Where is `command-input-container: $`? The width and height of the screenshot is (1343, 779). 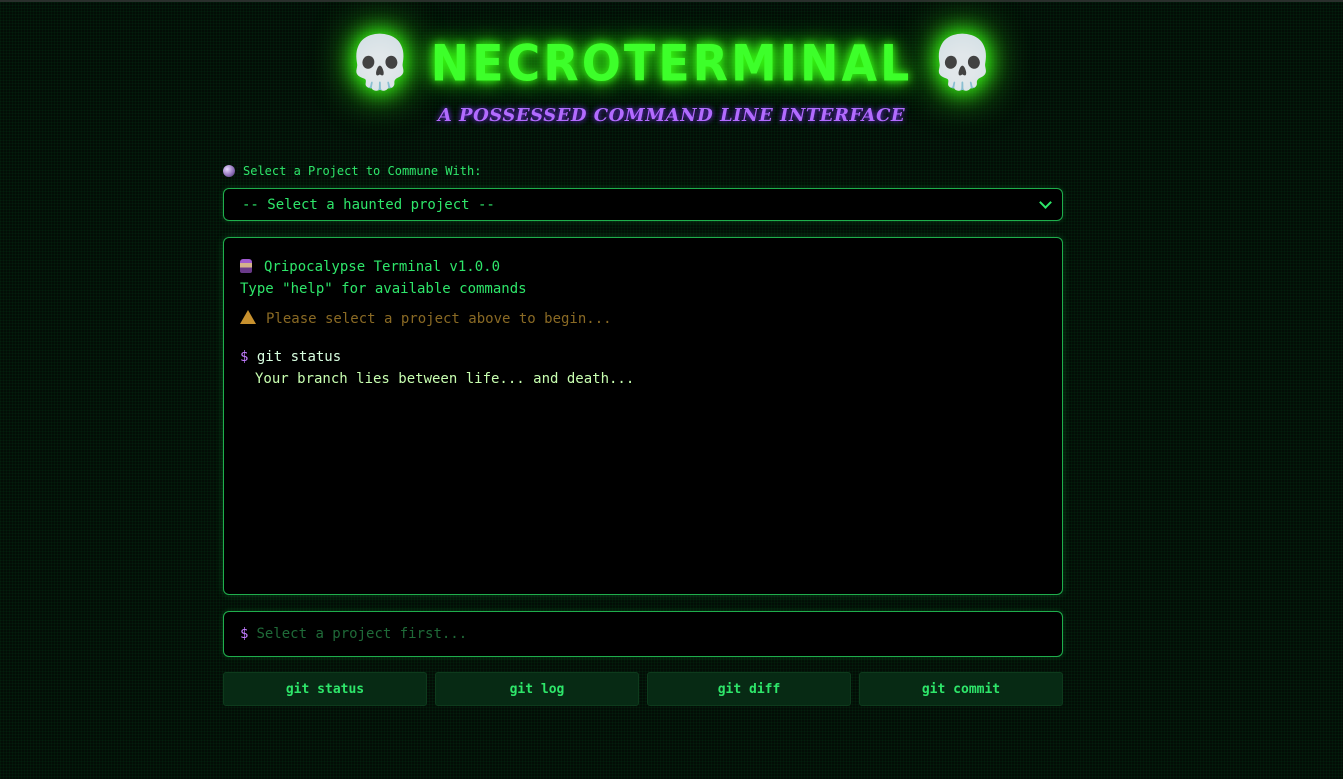
command-input-container: $ is located at coordinates (643, 634).